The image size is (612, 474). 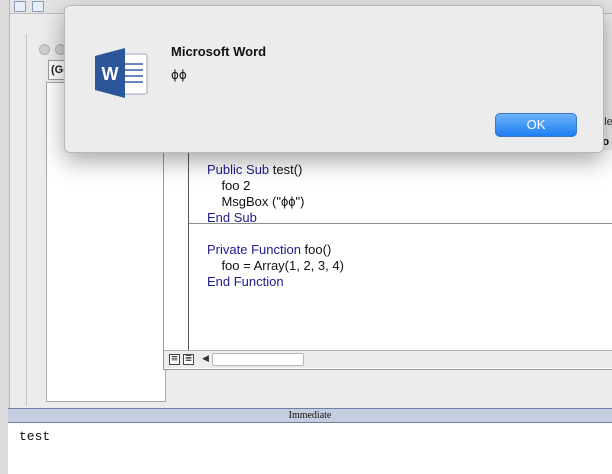 I want to click on code-text: MsgBox ("ϕϕ"), so click(x=256, y=201).